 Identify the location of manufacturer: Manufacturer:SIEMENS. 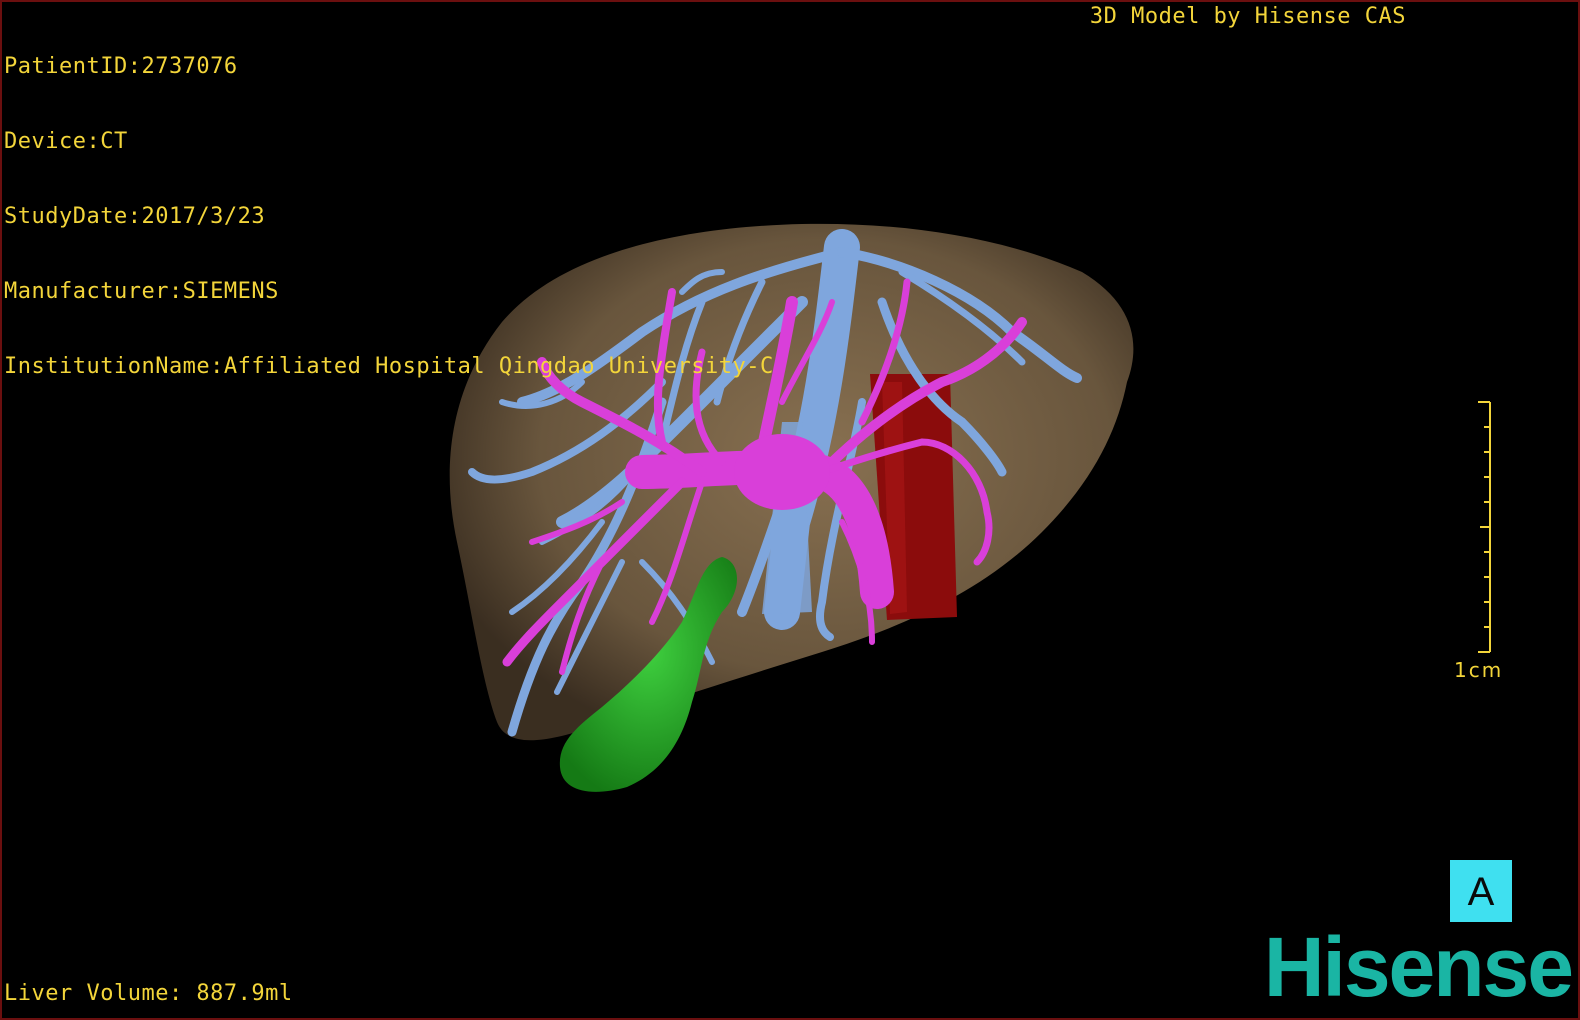
(141, 291).